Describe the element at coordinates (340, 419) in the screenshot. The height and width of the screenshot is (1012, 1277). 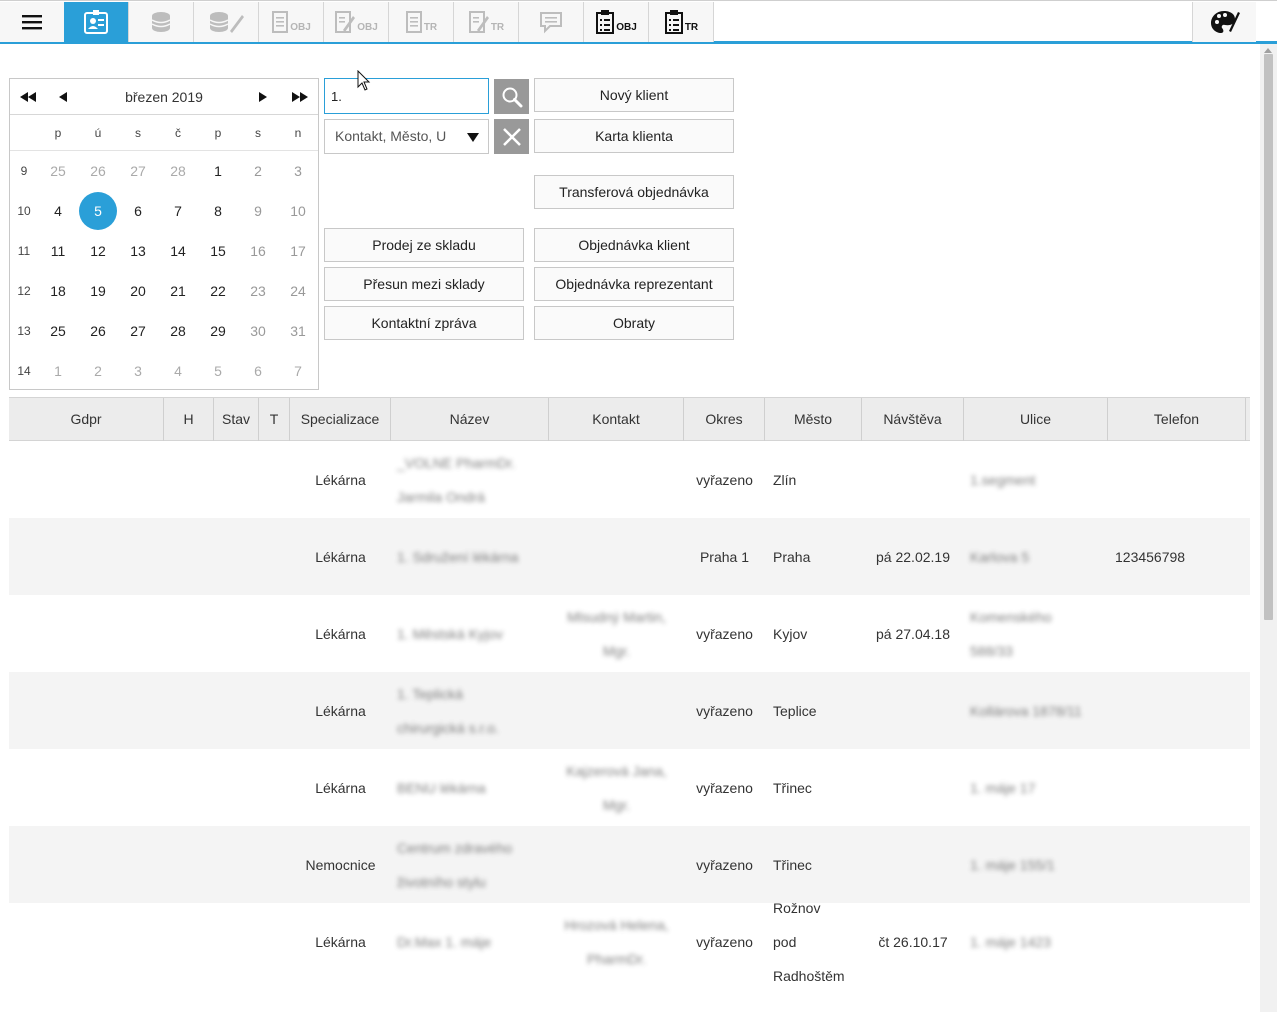
I see `column-header-specializace: Specializace` at that location.